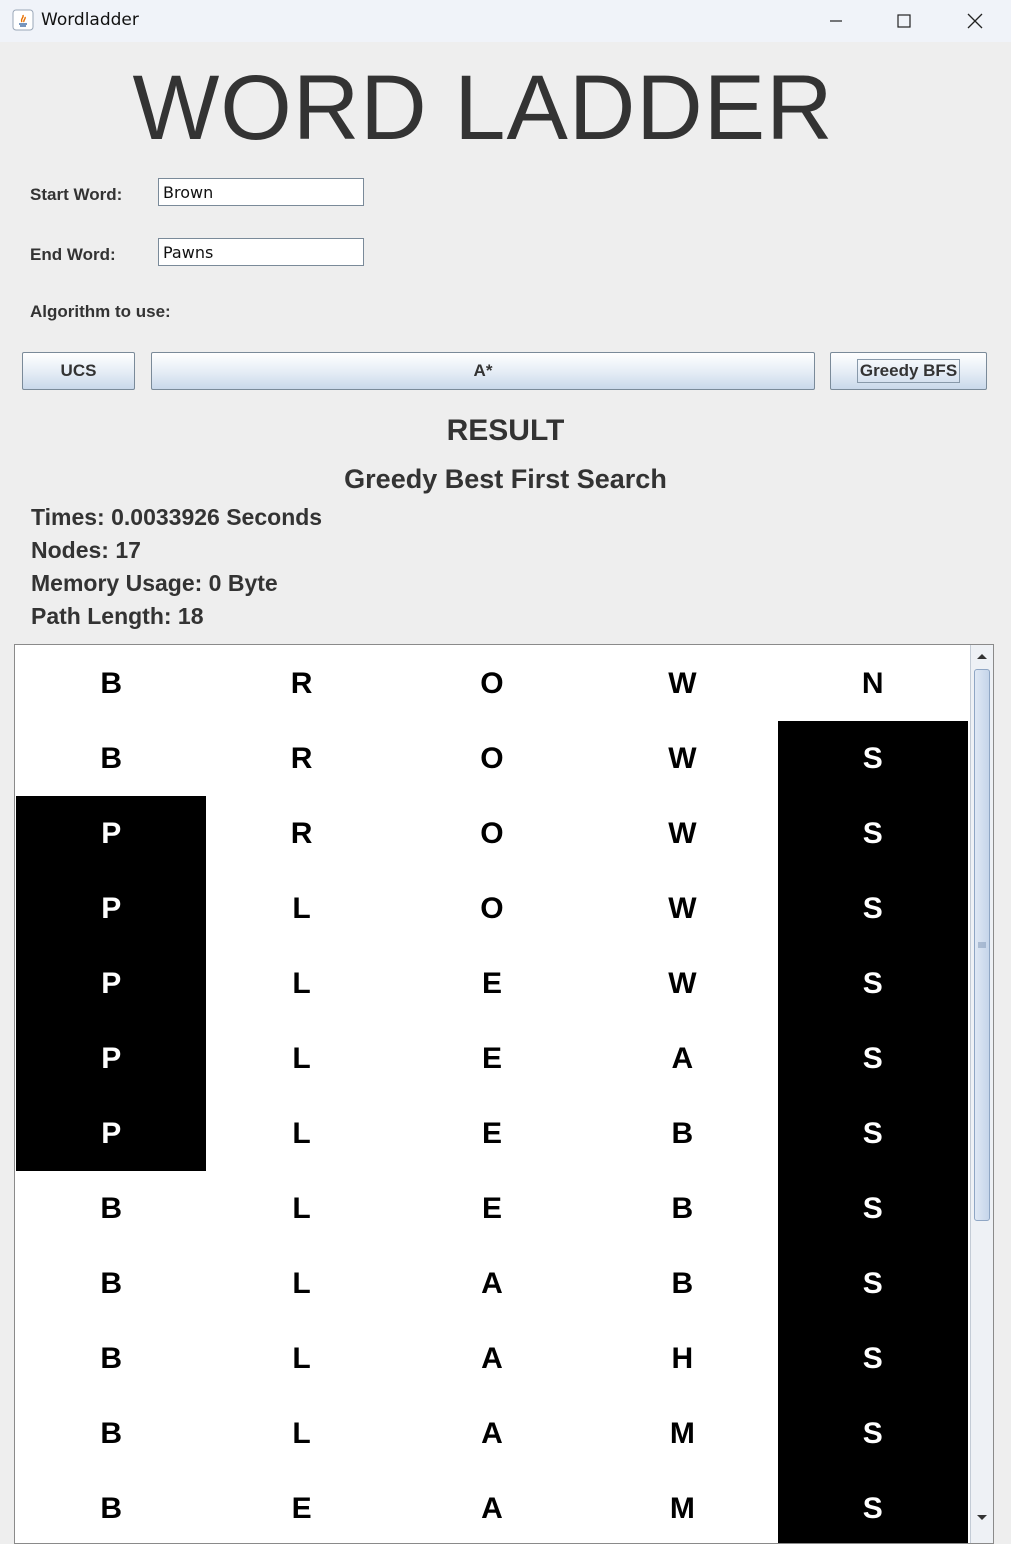 This screenshot has height=1544, width=1011. I want to click on astar-button-label: A*, so click(483, 370).